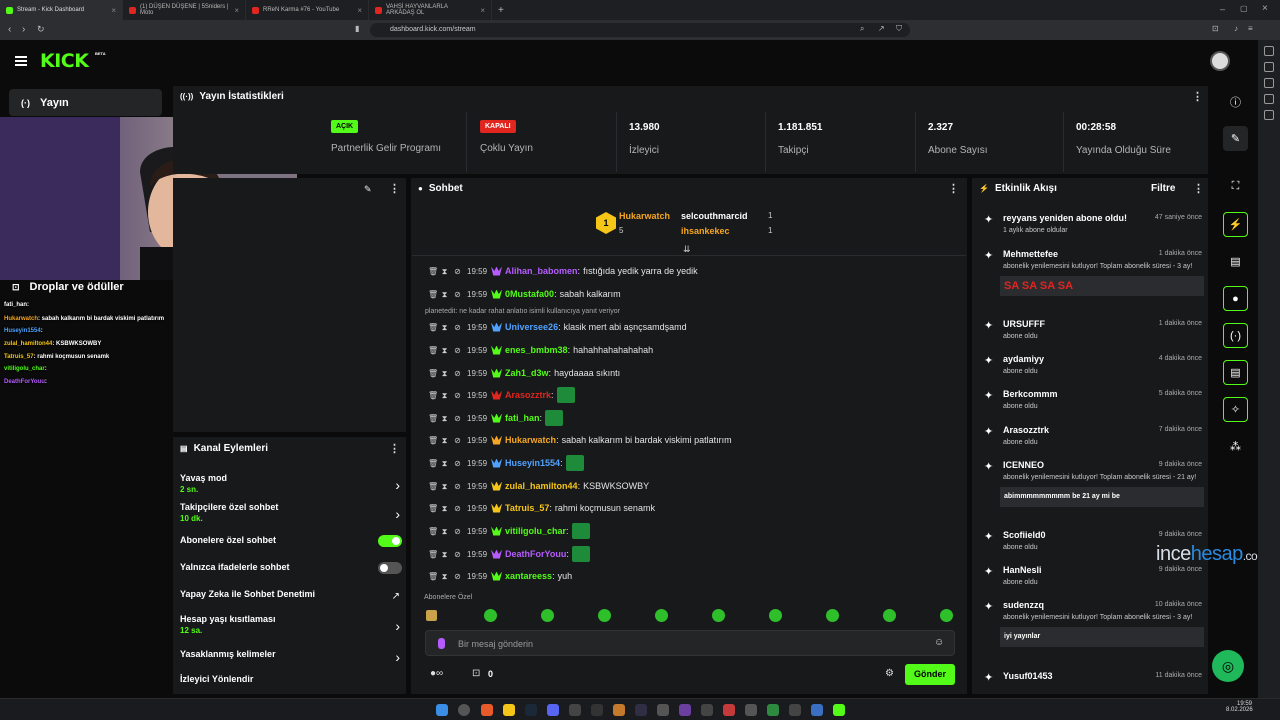 The width and height of the screenshot is (1280, 720). What do you see at coordinates (357, 28) in the screenshot?
I see `bookmark-icon: ▮` at bounding box center [357, 28].